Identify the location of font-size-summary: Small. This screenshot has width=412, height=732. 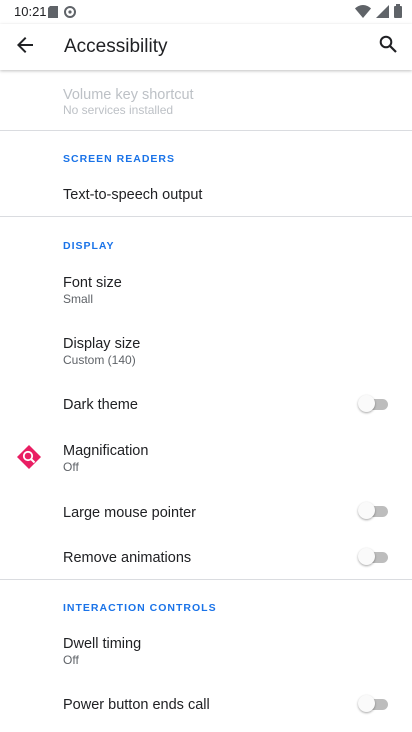
(78, 299).